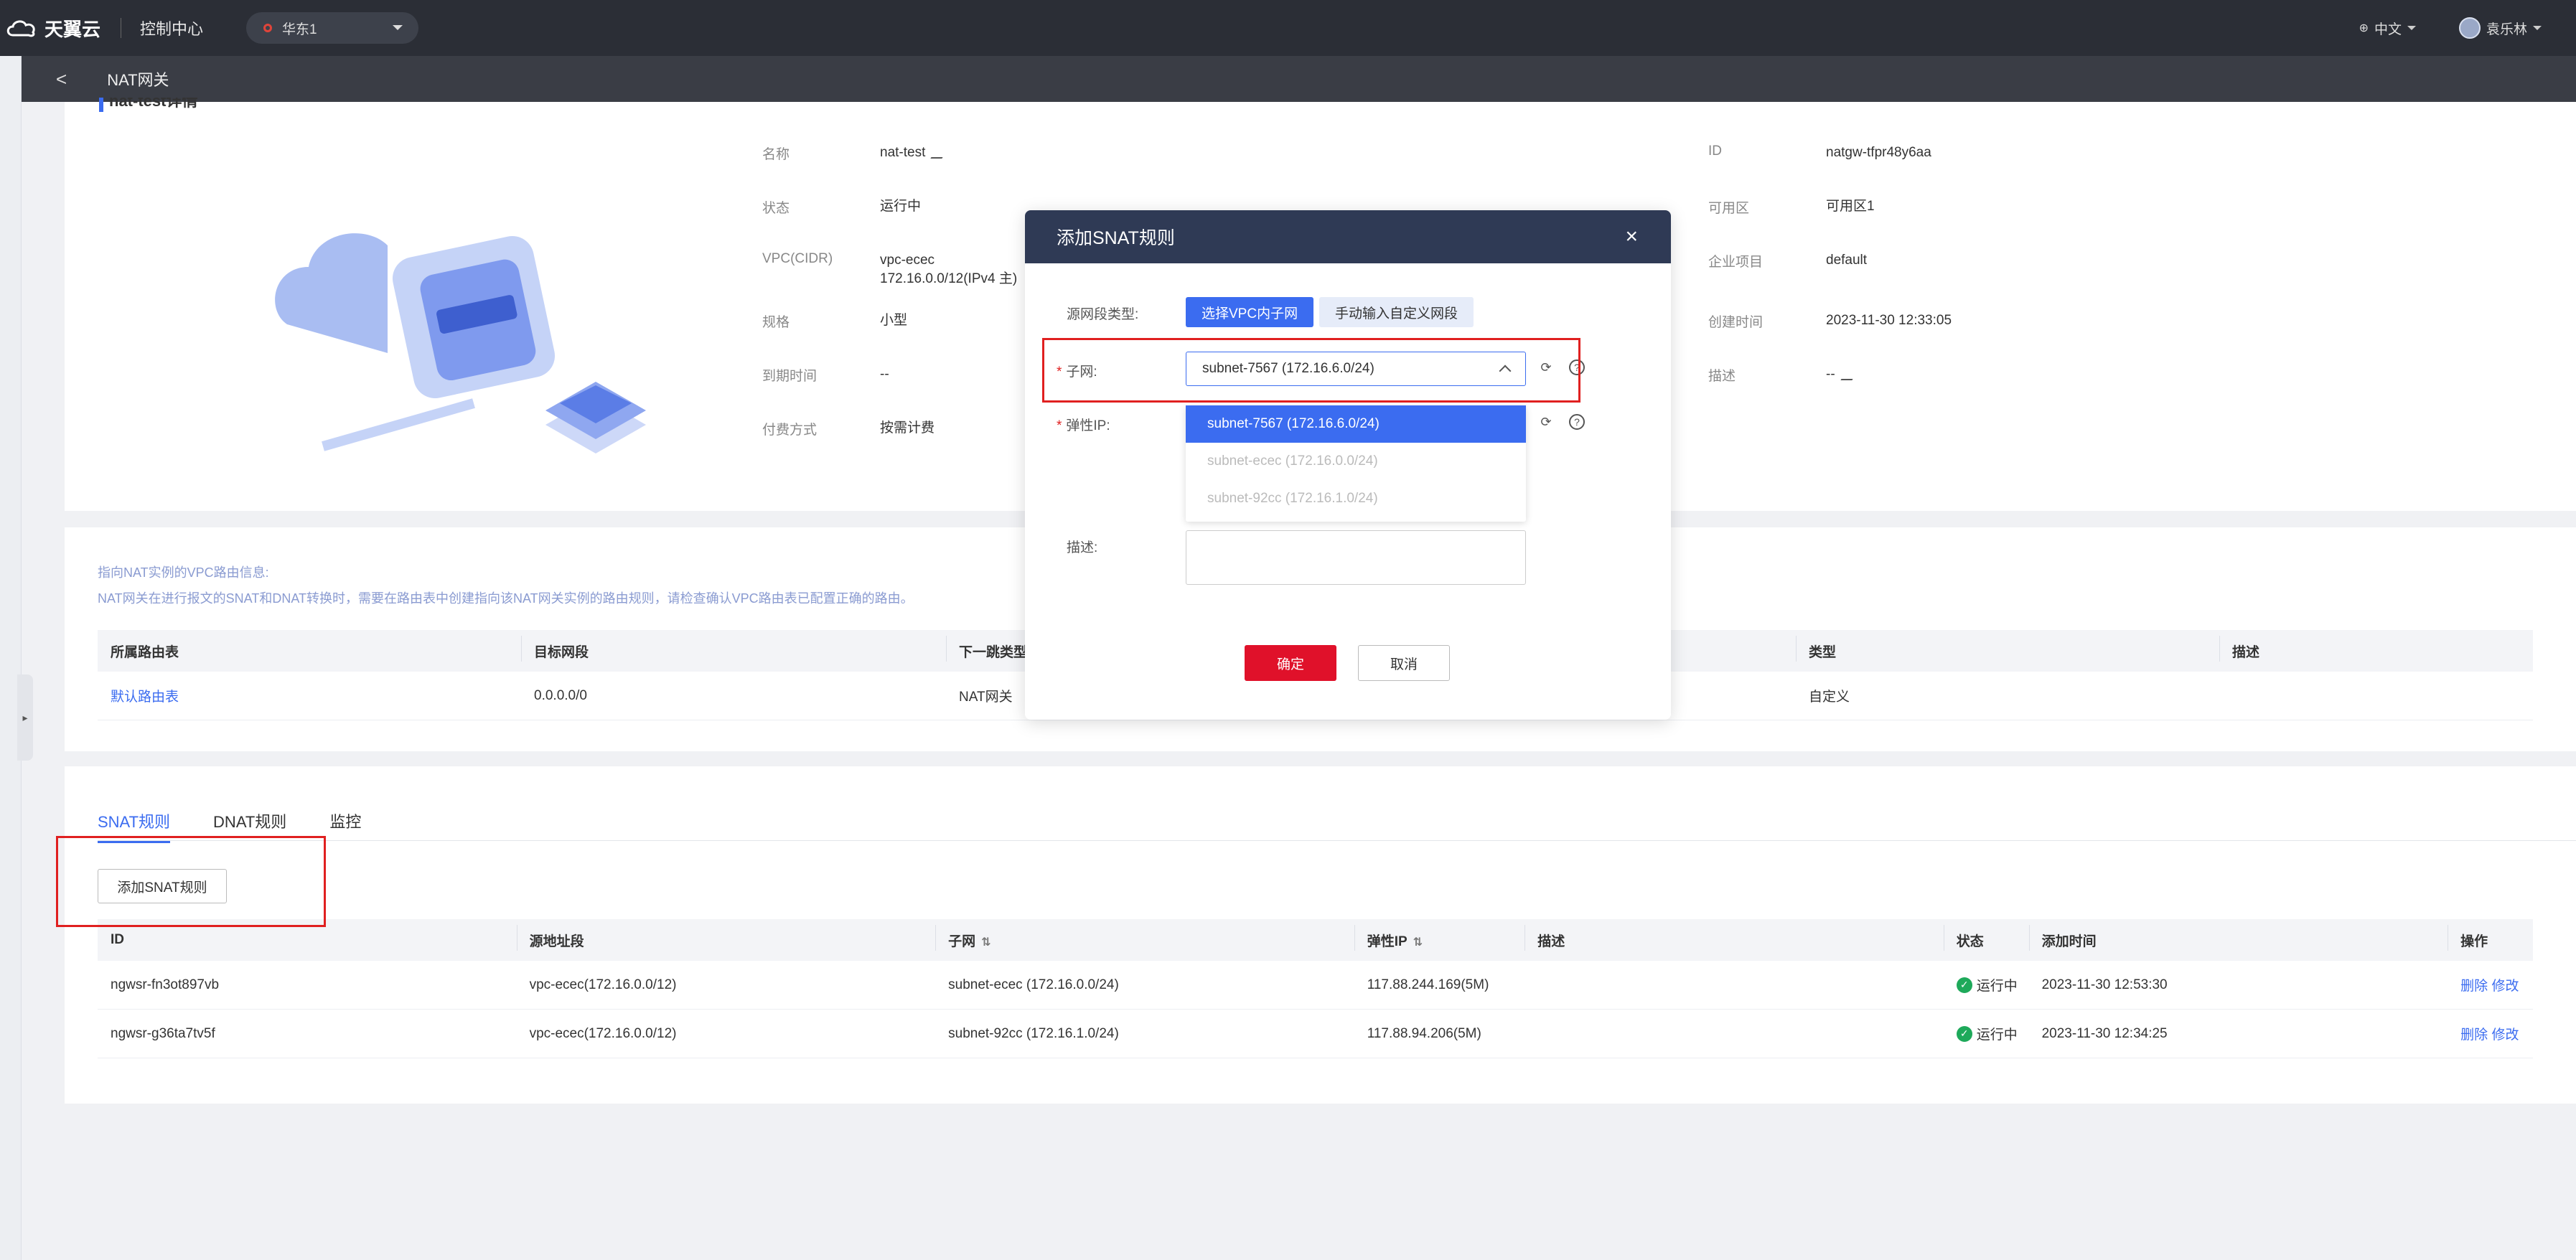  I want to click on field-label: ID, so click(1715, 151).